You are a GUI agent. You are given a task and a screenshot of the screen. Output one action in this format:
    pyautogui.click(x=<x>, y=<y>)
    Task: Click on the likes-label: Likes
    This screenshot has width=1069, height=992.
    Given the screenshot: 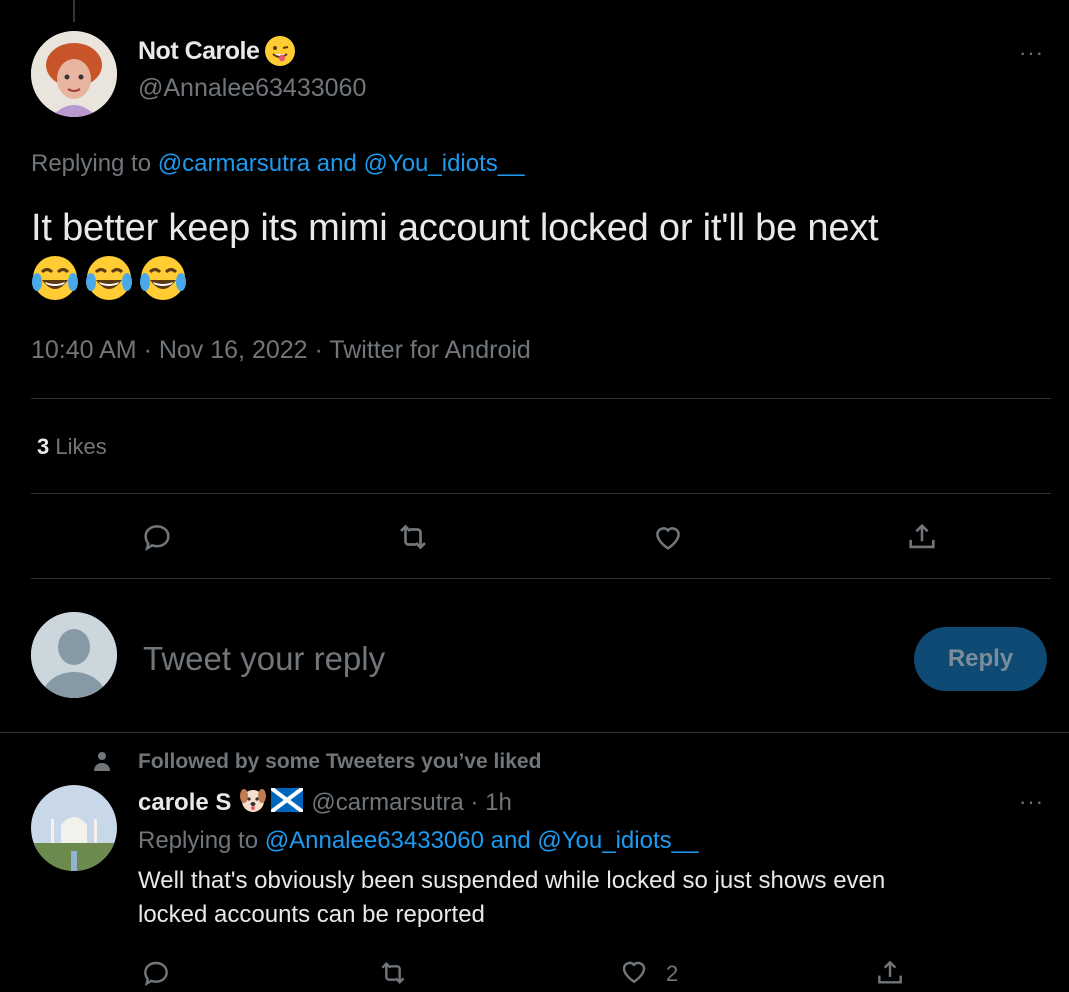 What is the action you would take?
    pyautogui.click(x=78, y=446)
    